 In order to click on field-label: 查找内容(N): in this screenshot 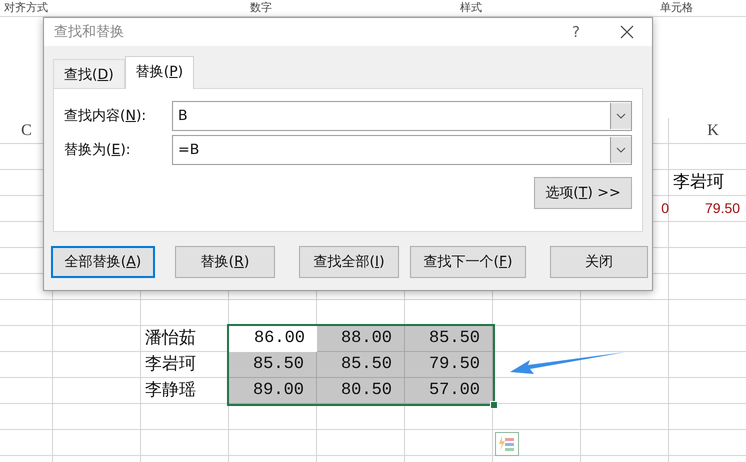, I will do `click(106, 116)`.